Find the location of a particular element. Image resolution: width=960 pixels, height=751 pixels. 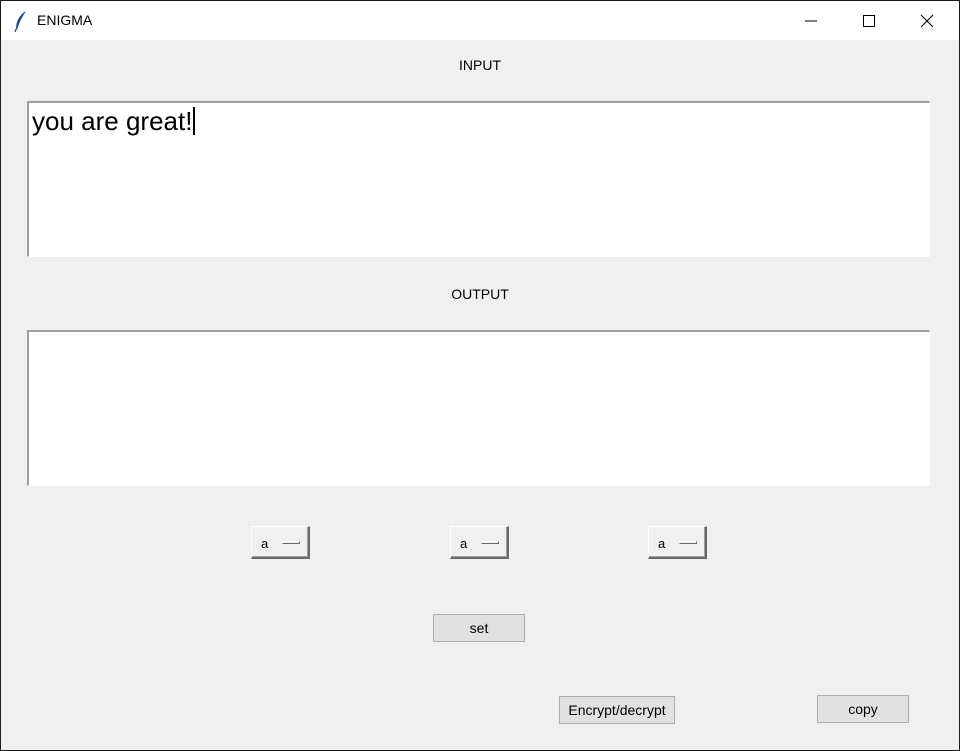

feather-icon is located at coordinates (20, 21).